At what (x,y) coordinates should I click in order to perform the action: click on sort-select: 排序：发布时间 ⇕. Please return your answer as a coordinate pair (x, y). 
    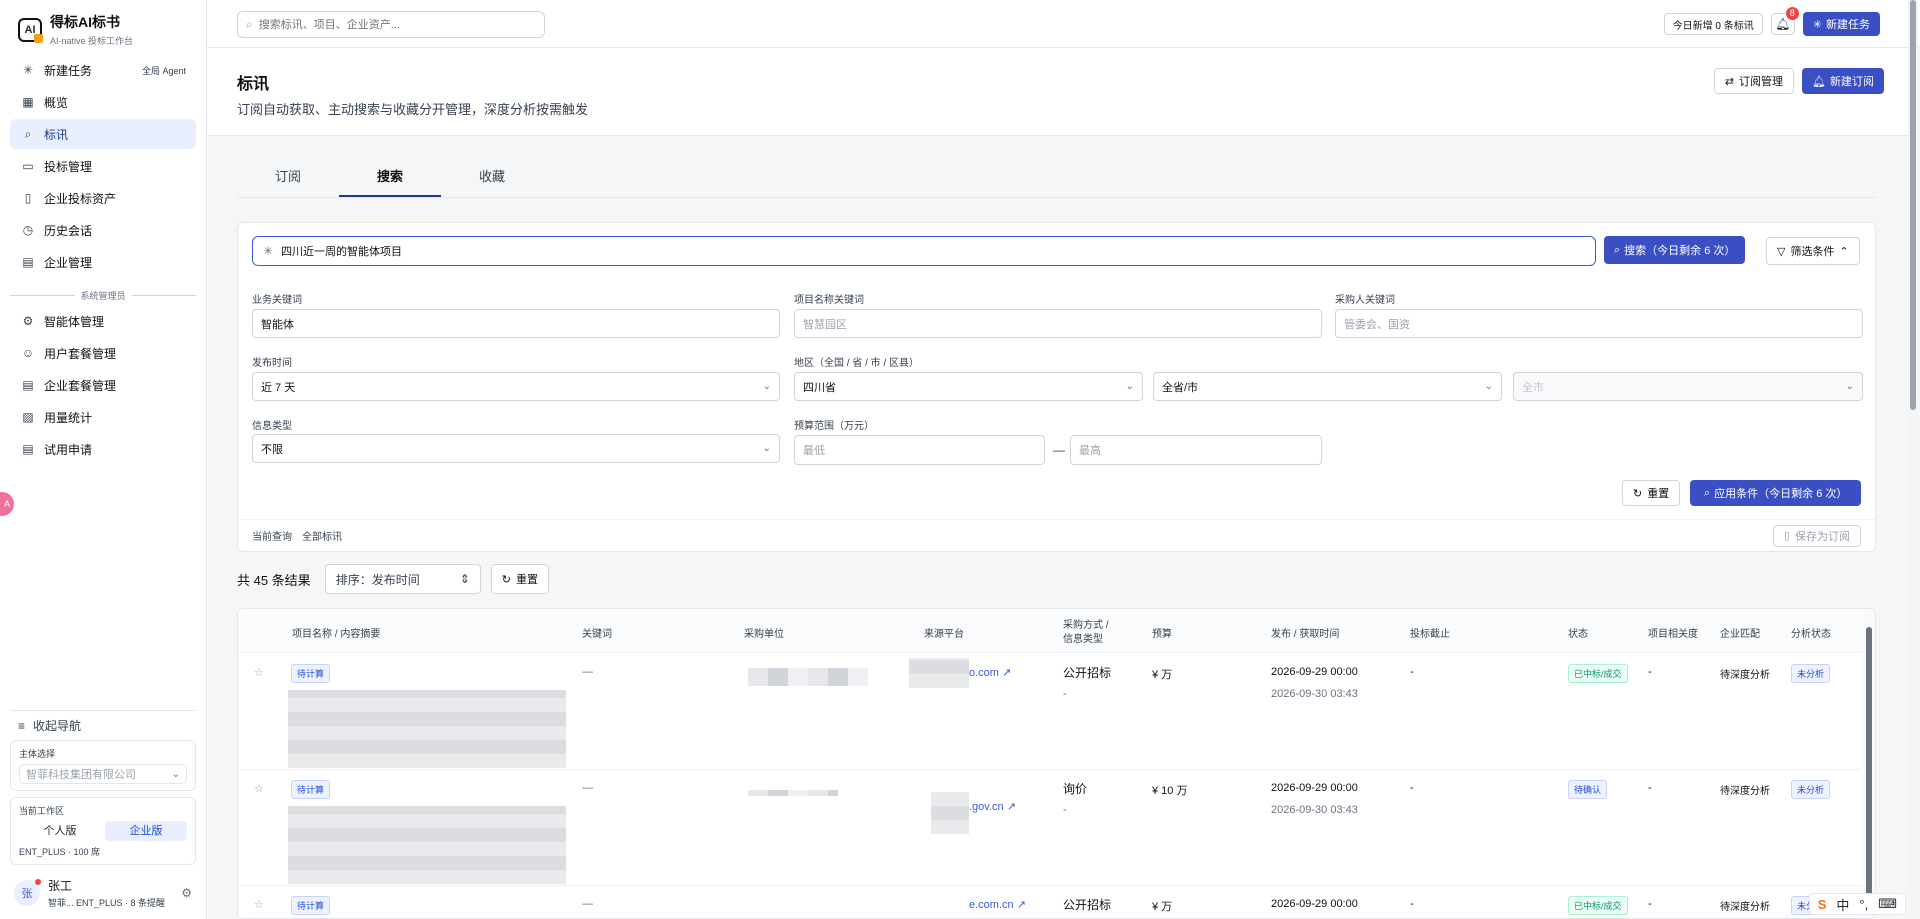
    Looking at the image, I should click on (402, 579).